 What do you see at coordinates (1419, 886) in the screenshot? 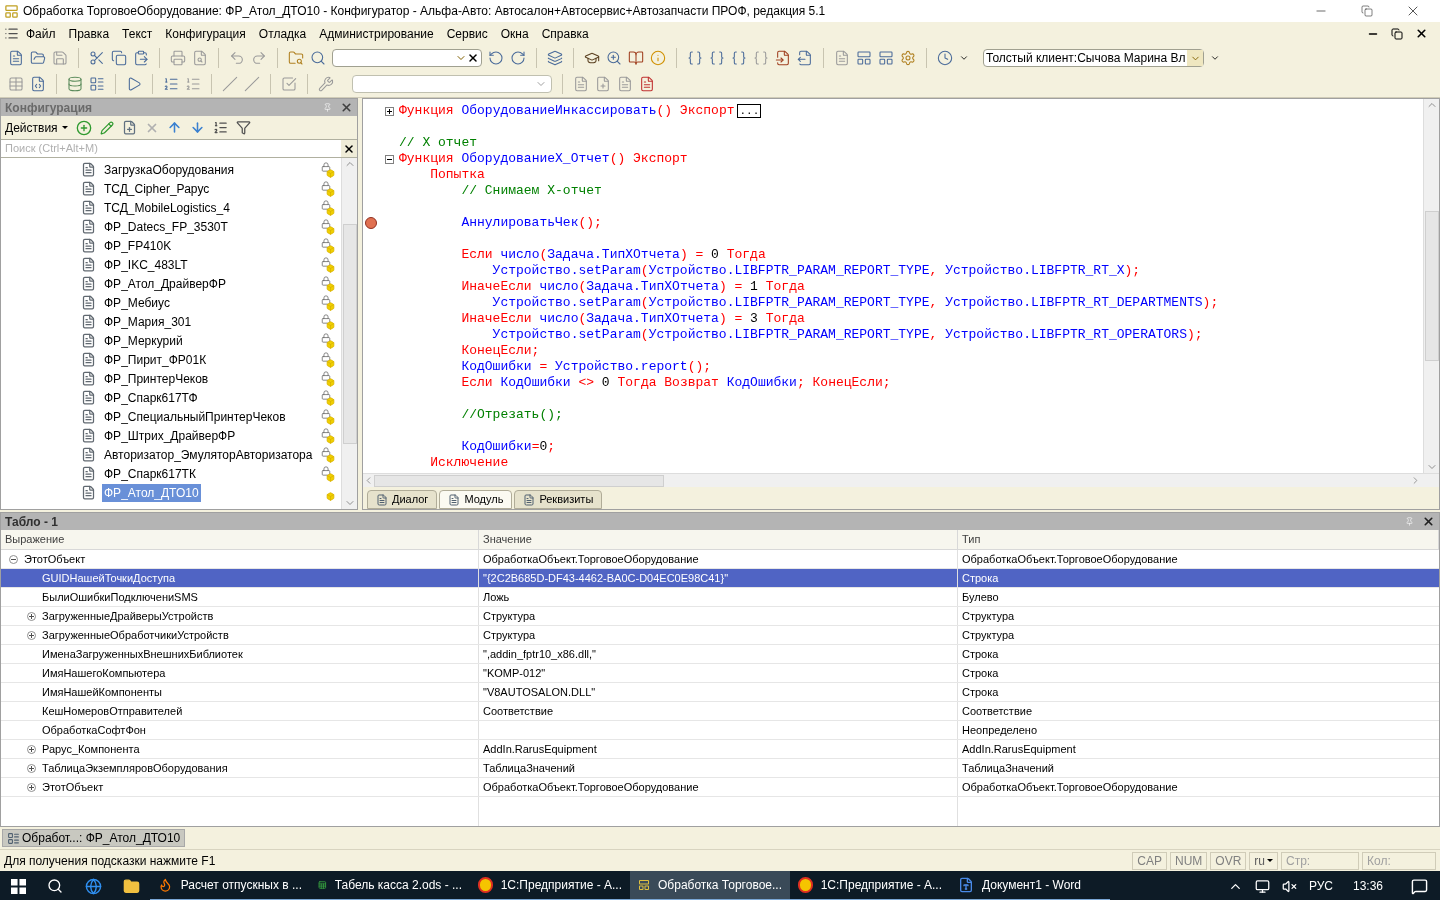
I see `notifications-icon` at bounding box center [1419, 886].